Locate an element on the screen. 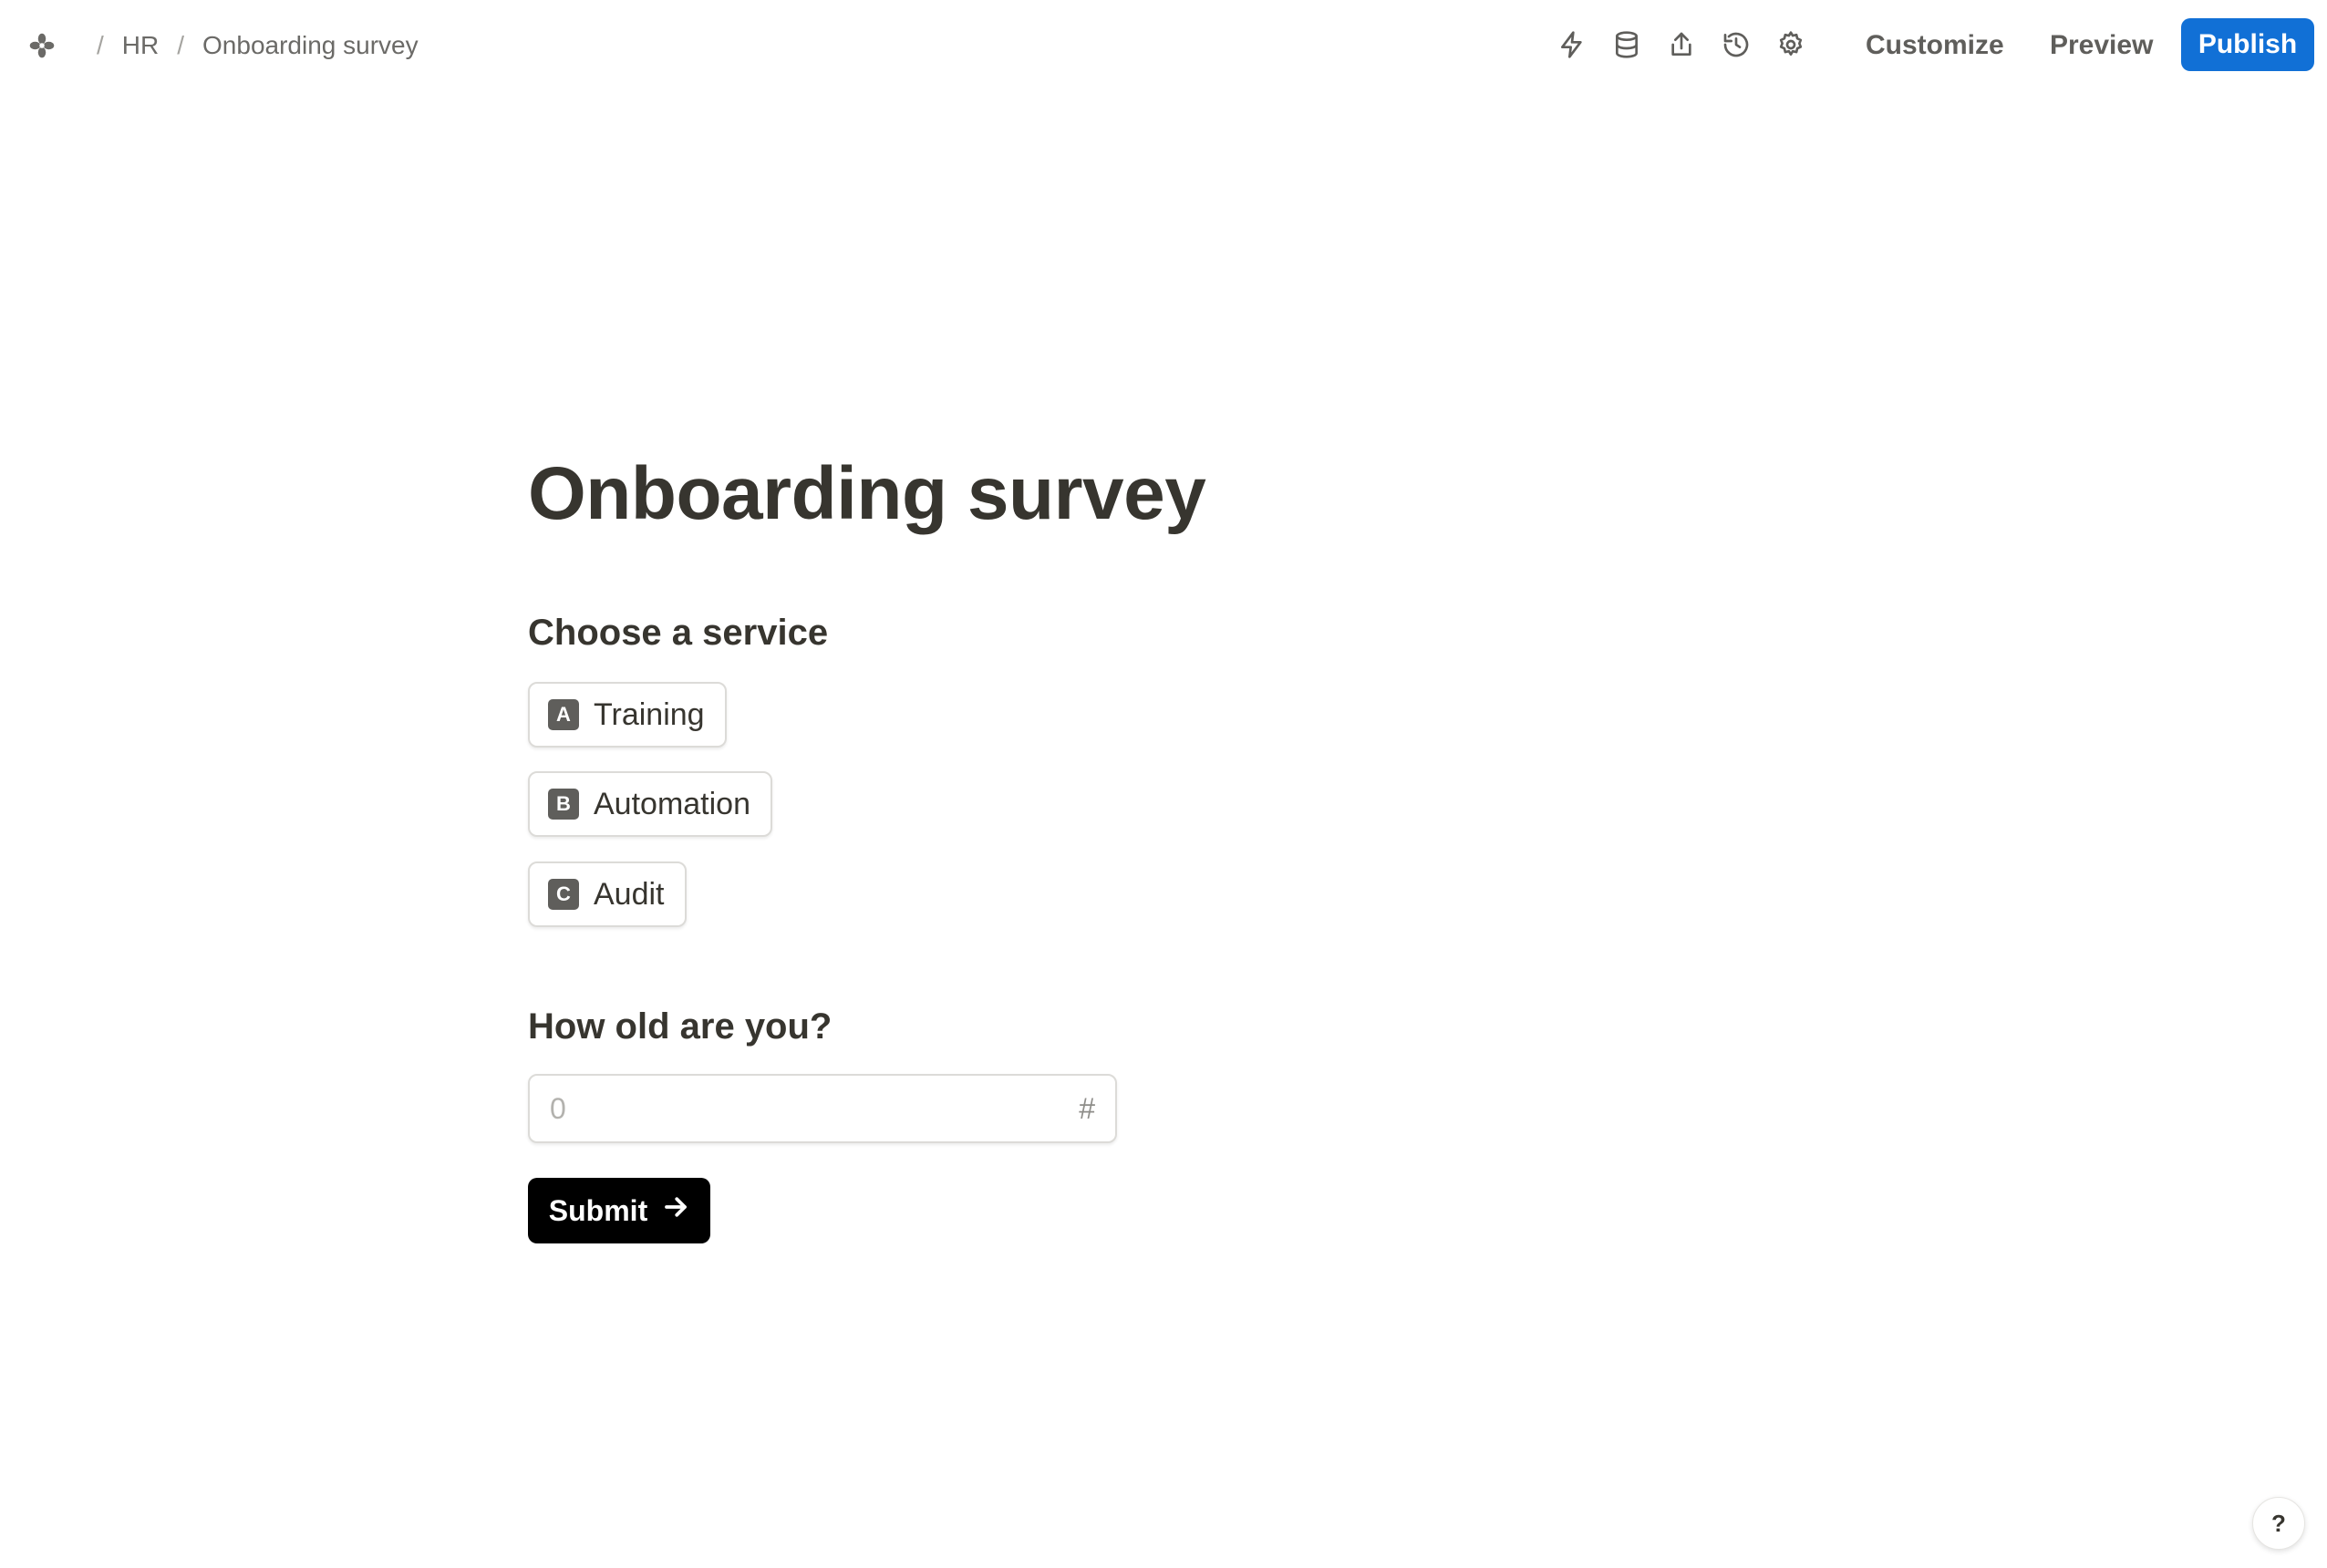 This screenshot has height=1568, width=2327. option-key-badge: A is located at coordinates (563, 714).